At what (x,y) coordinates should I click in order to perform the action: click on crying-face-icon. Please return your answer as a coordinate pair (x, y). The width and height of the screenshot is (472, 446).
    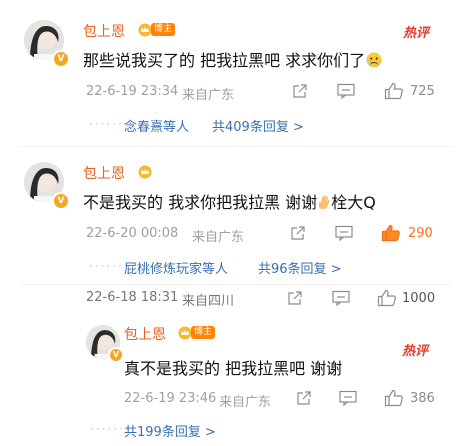
    Looking at the image, I should click on (374, 60).